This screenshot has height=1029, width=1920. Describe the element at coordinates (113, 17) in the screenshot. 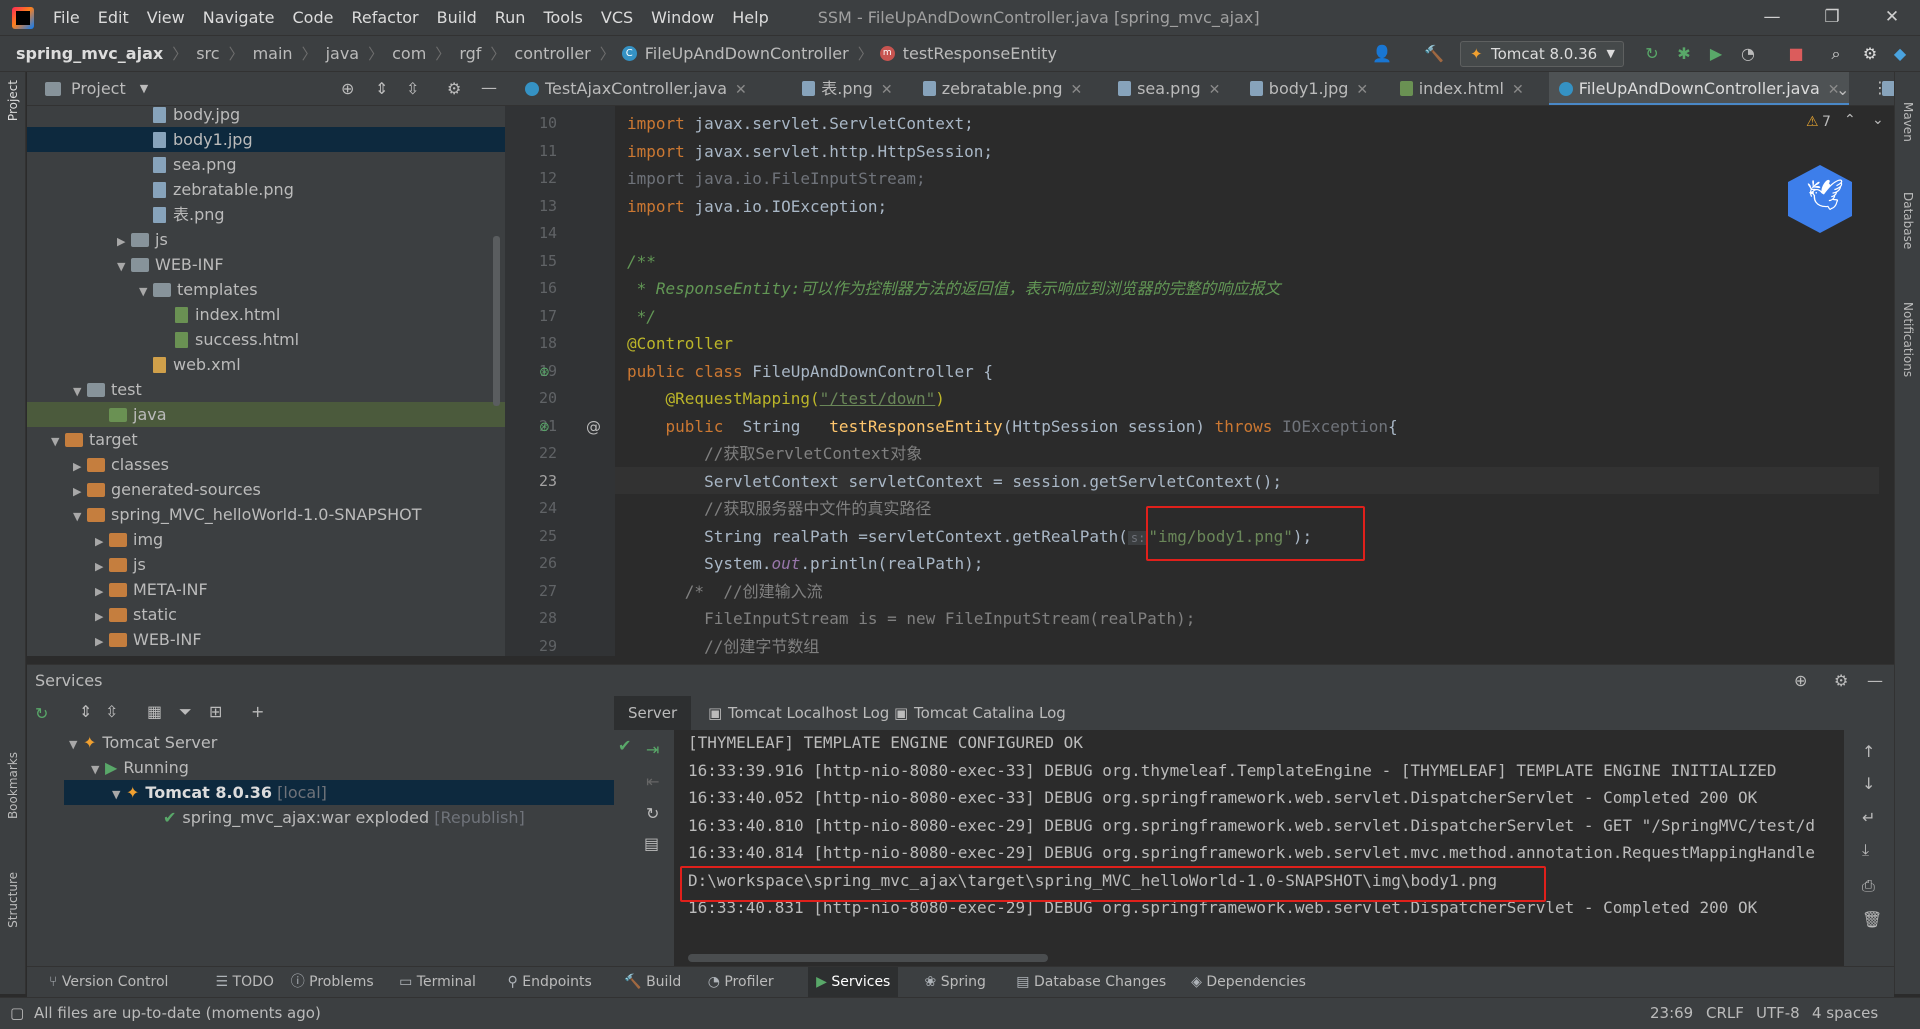

I see `menu-edit: Edit` at that location.